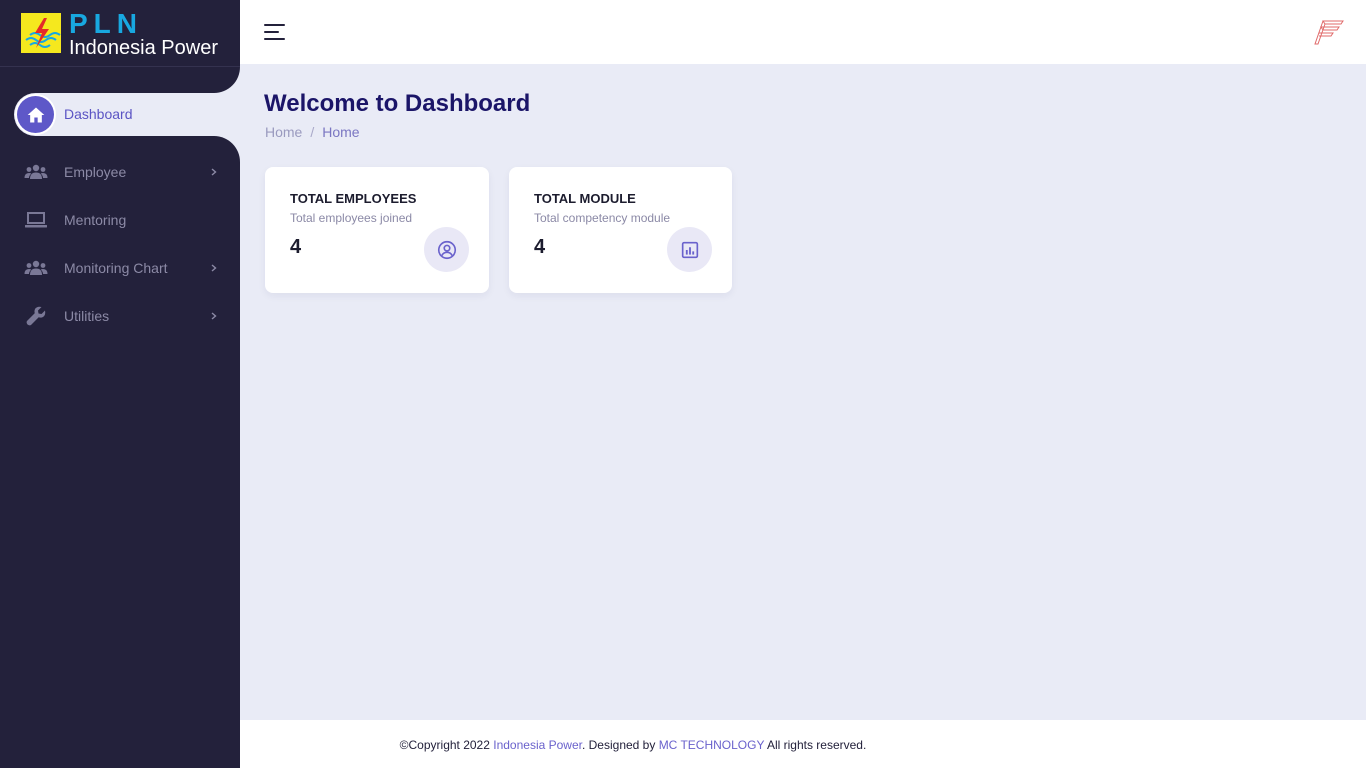  What do you see at coordinates (689, 249) in the screenshot?
I see `bar-chart-icon` at bounding box center [689, 249].